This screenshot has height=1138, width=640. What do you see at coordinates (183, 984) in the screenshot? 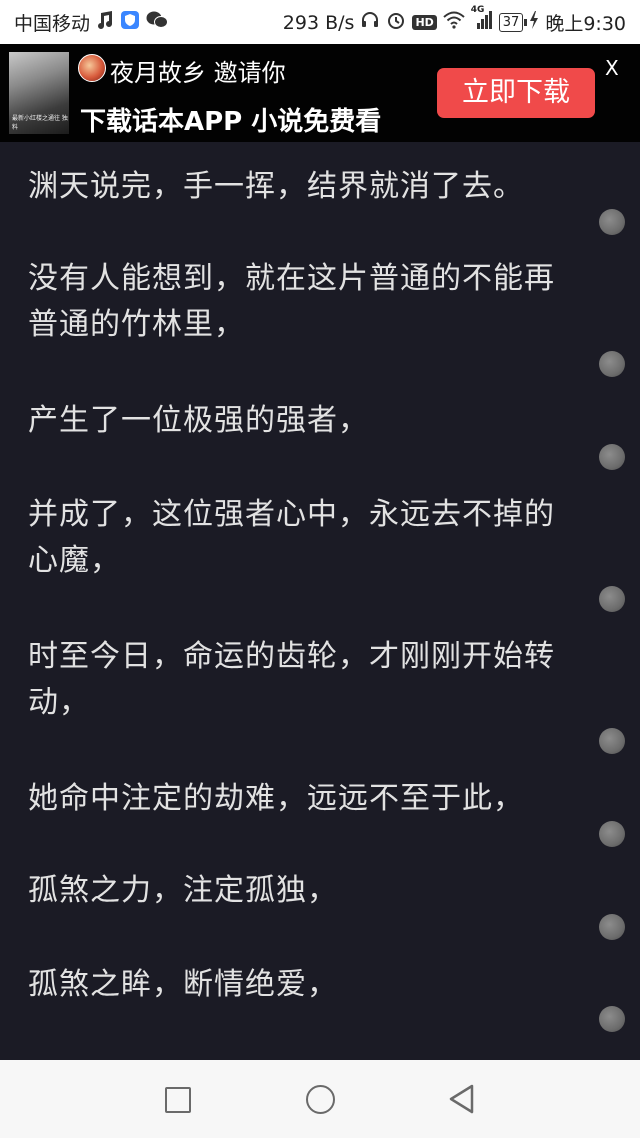
I see `paragraph: 孤煞之眸，断情绝爱，` at bounding box center [183, 984].